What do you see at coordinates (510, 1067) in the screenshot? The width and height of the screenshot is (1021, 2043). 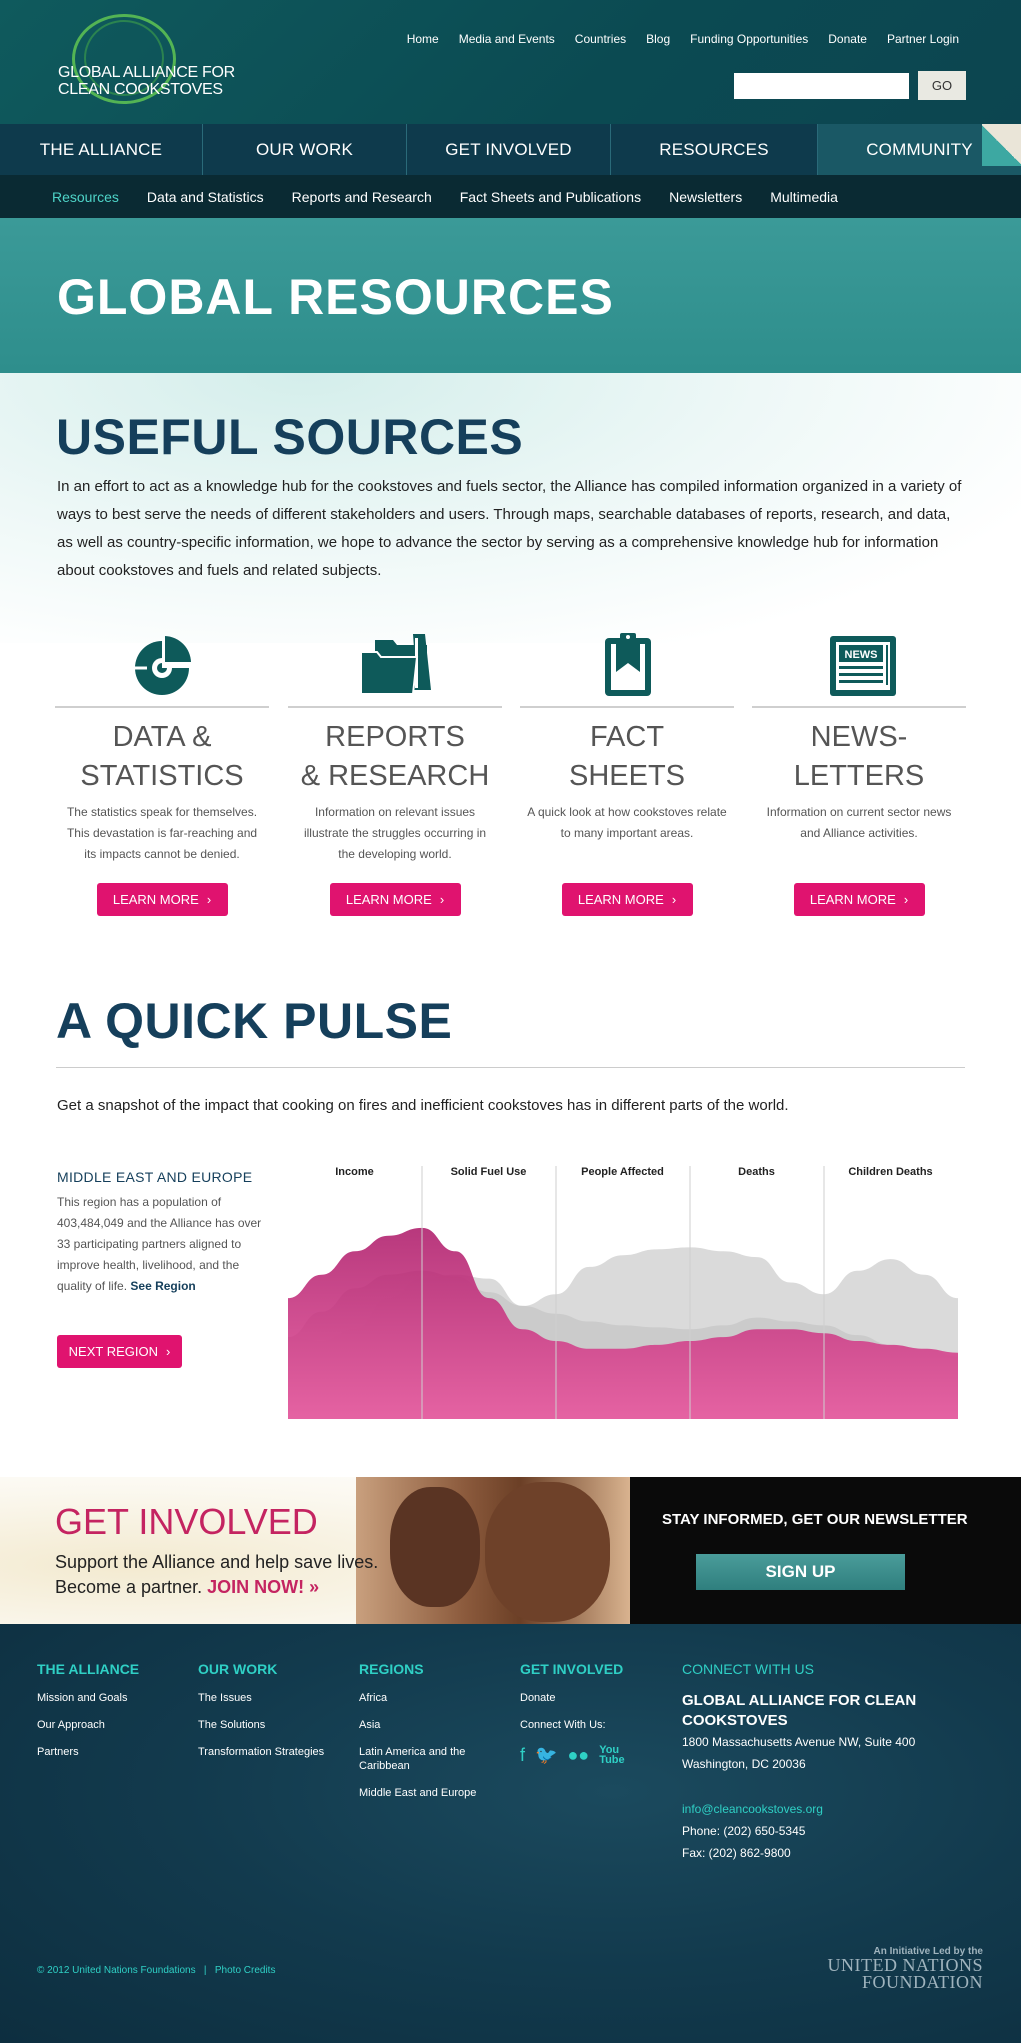 I see `quick-pulse-divider` at bounding box center [510, 1067].